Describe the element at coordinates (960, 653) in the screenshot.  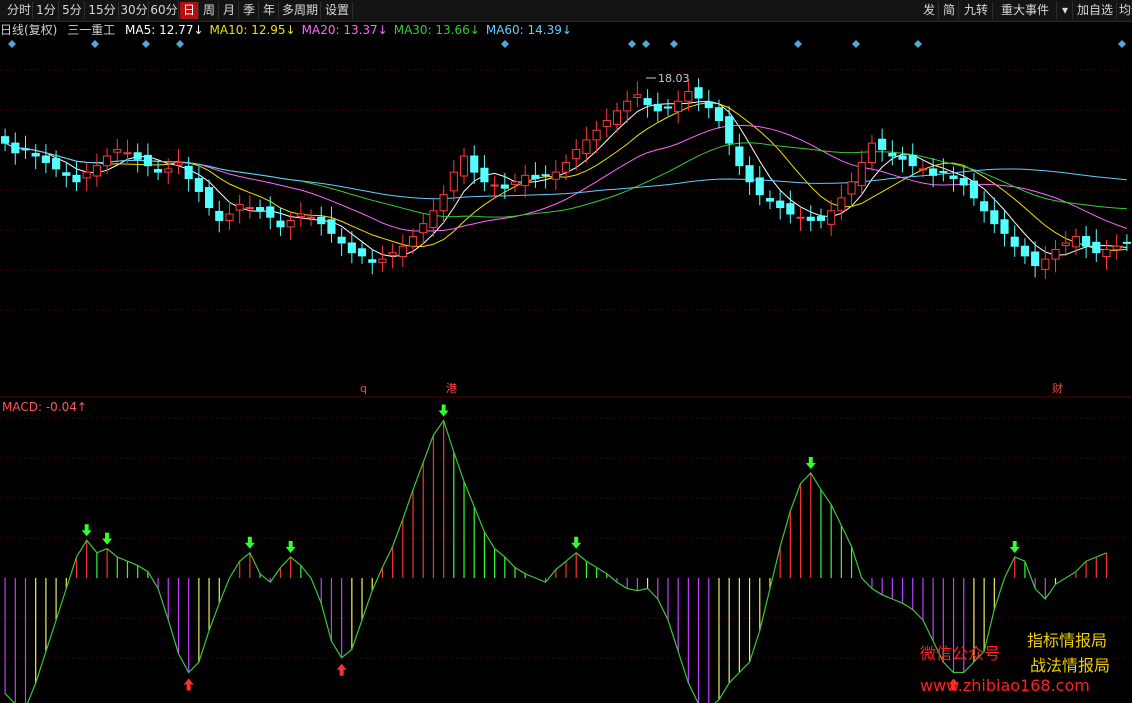
I see `watermark-wechat: 微信公众号` at that location.